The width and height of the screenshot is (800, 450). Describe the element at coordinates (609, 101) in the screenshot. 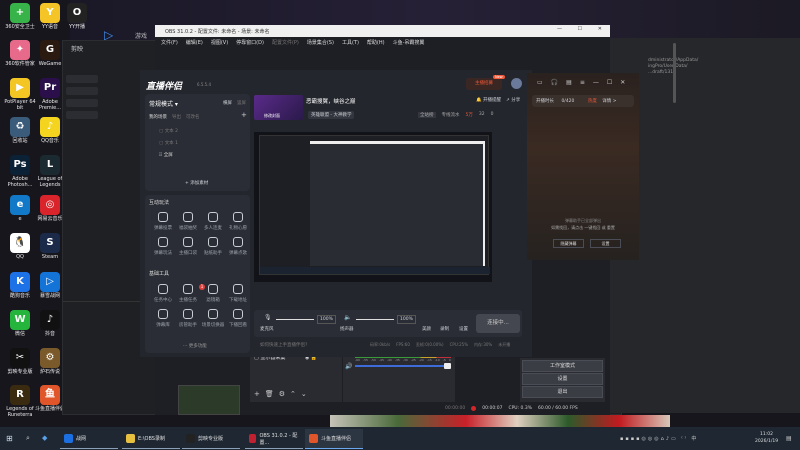

I see `detail-link: 详情 >` at that location.